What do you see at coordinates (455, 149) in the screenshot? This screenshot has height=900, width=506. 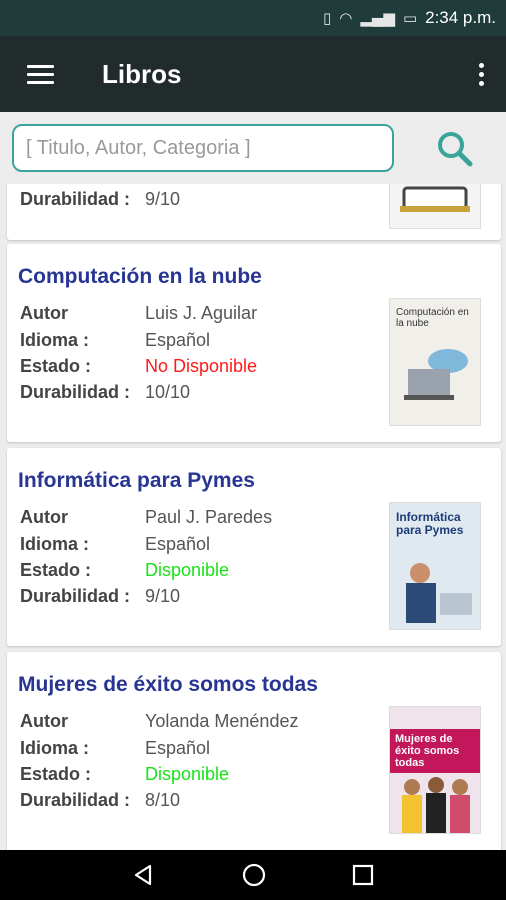 I see `search-icon` at bounding box center [455, 149].